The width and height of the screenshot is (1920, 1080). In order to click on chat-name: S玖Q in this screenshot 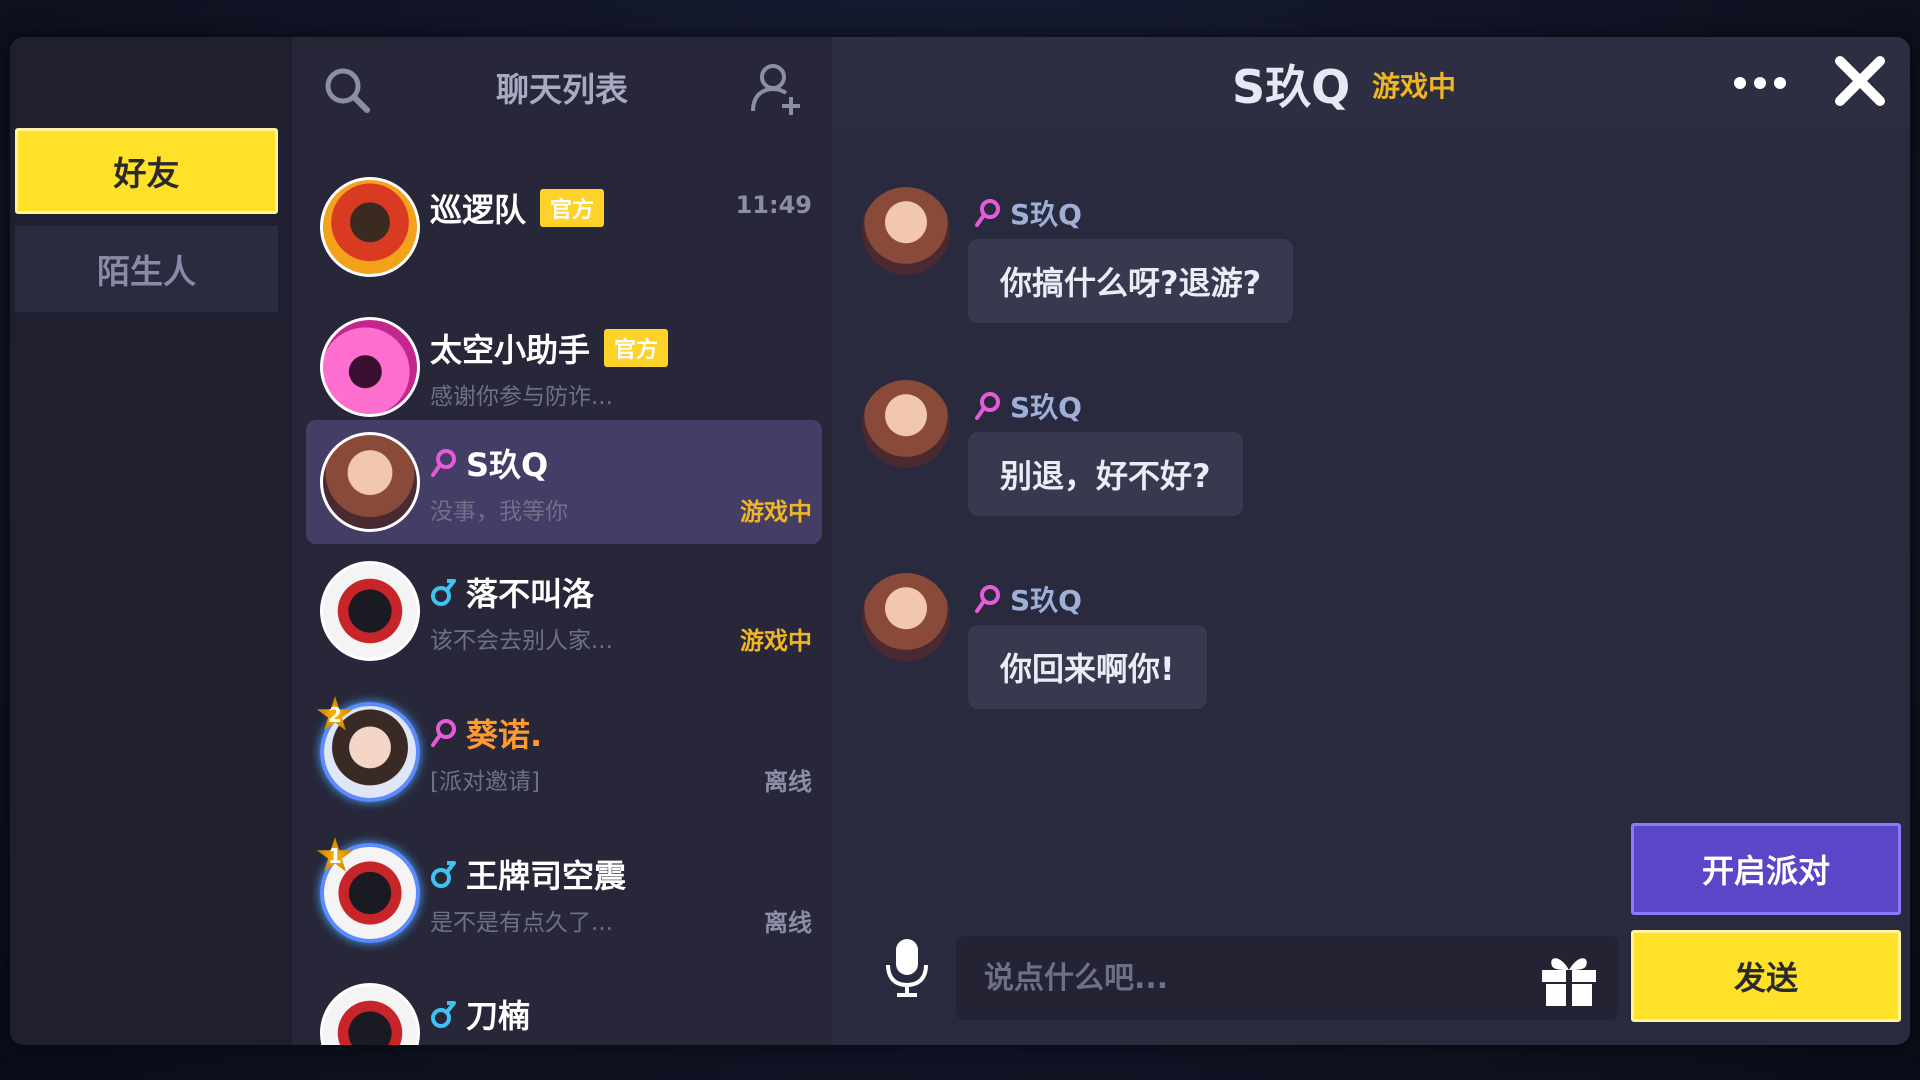, I will do `click(489, 463)`.